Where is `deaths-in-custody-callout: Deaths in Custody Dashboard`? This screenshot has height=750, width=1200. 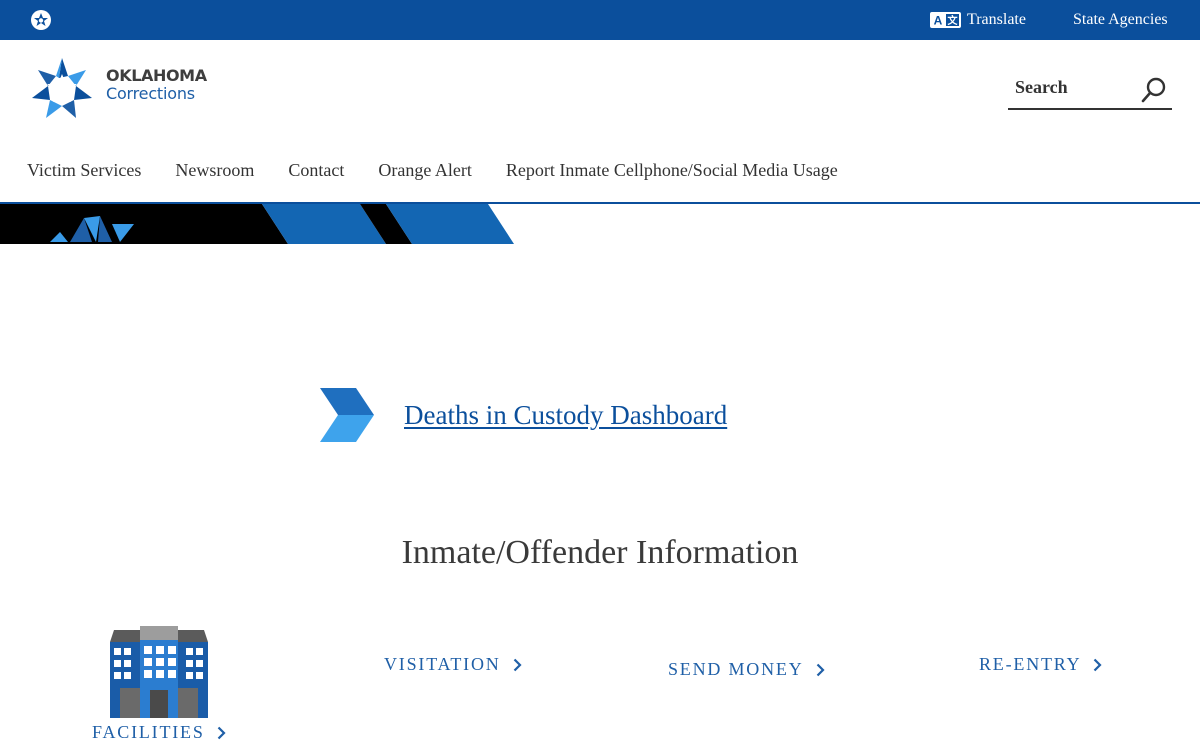 deaths-in-custody-callout: Deaths in Custody Dashboard is located at coordinates (523, 415).